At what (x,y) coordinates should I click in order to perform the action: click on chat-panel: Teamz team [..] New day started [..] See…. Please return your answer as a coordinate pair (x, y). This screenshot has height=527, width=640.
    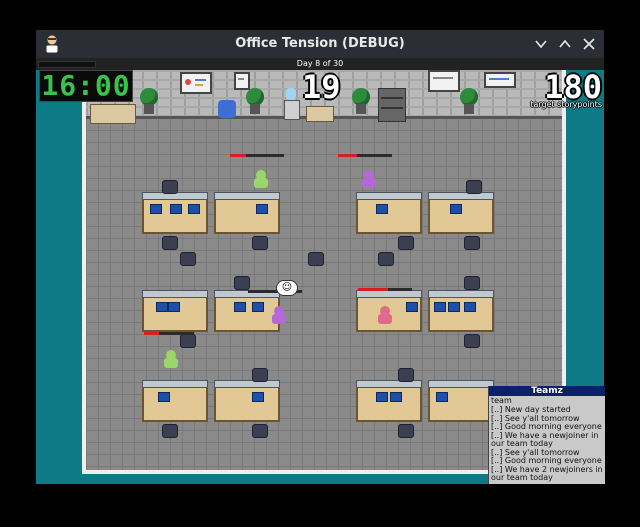
    Looking at the image, I should click on (546, 435).